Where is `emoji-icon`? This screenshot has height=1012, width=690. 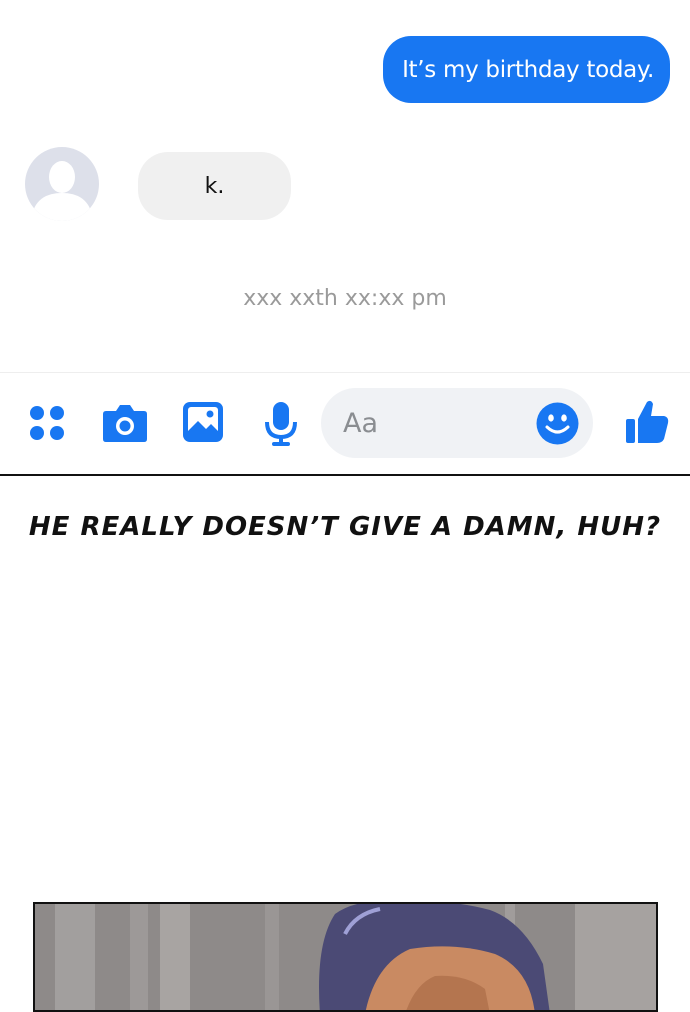
emoji-icon is located at coordinates (557, 426).